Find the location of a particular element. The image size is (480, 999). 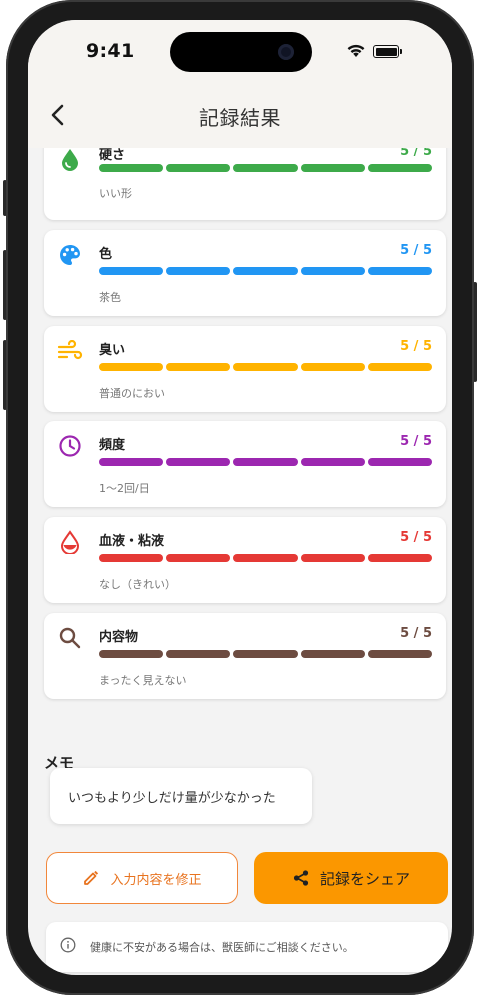

item-description: まったく見えない is located at coordinates (143, 680).